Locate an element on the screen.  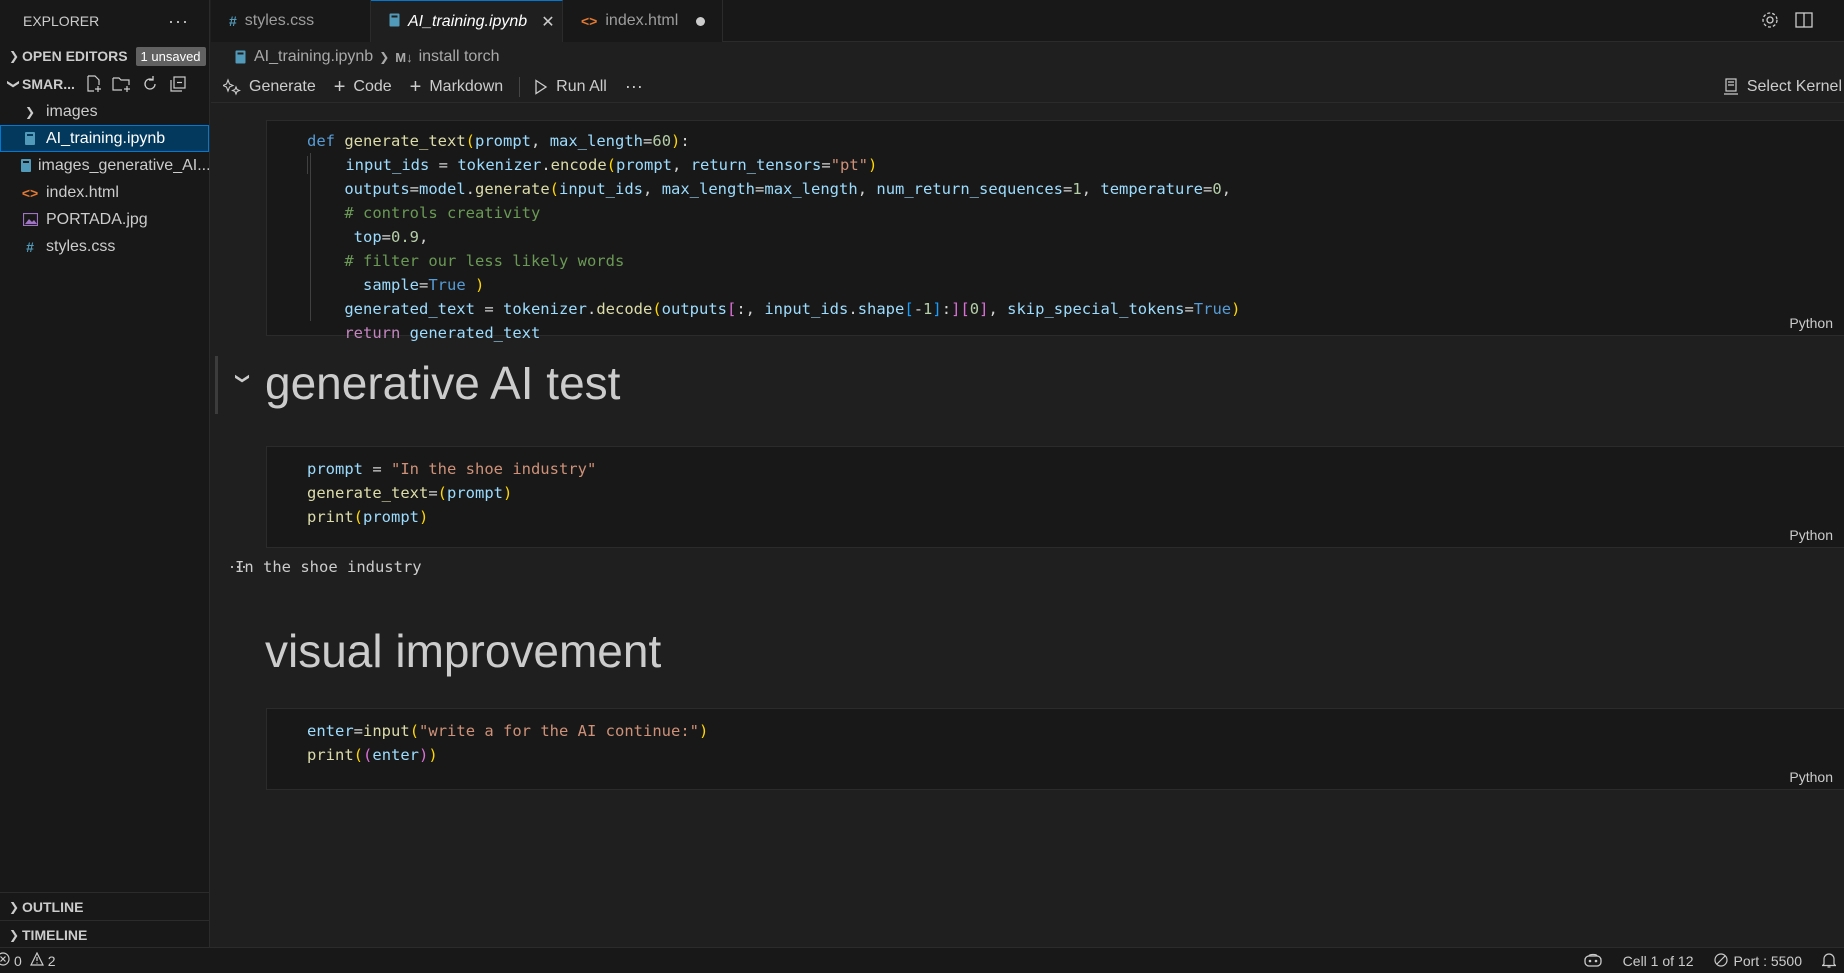
error-icon is located at coordinates (5, 960).